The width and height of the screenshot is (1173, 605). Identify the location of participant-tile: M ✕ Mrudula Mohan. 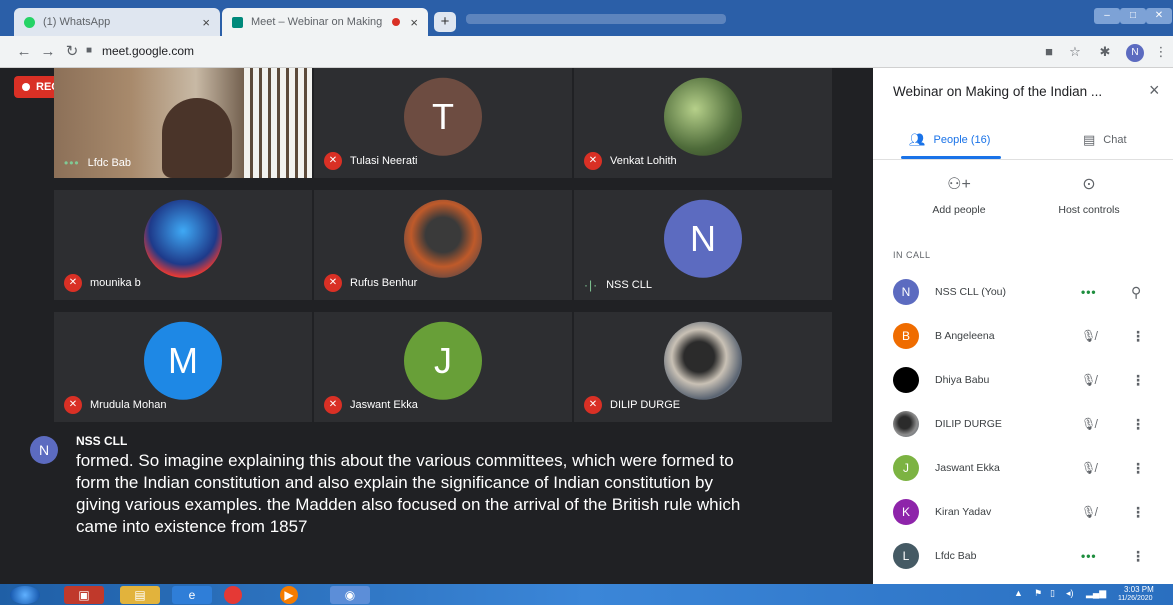
(183, 367).